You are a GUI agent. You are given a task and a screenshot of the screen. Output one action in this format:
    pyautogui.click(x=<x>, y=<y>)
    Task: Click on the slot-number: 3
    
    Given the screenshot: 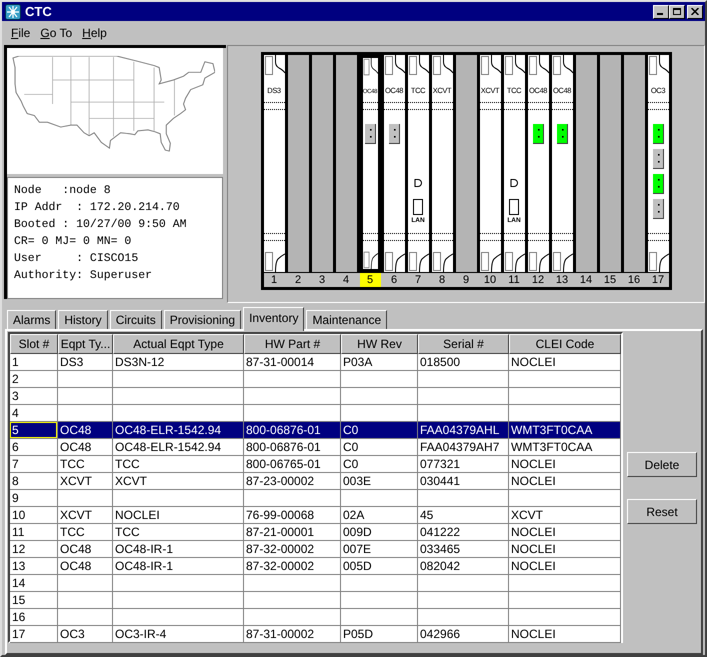 What is the action you would take?
    pyautogui.click(x=322, y=280)
    